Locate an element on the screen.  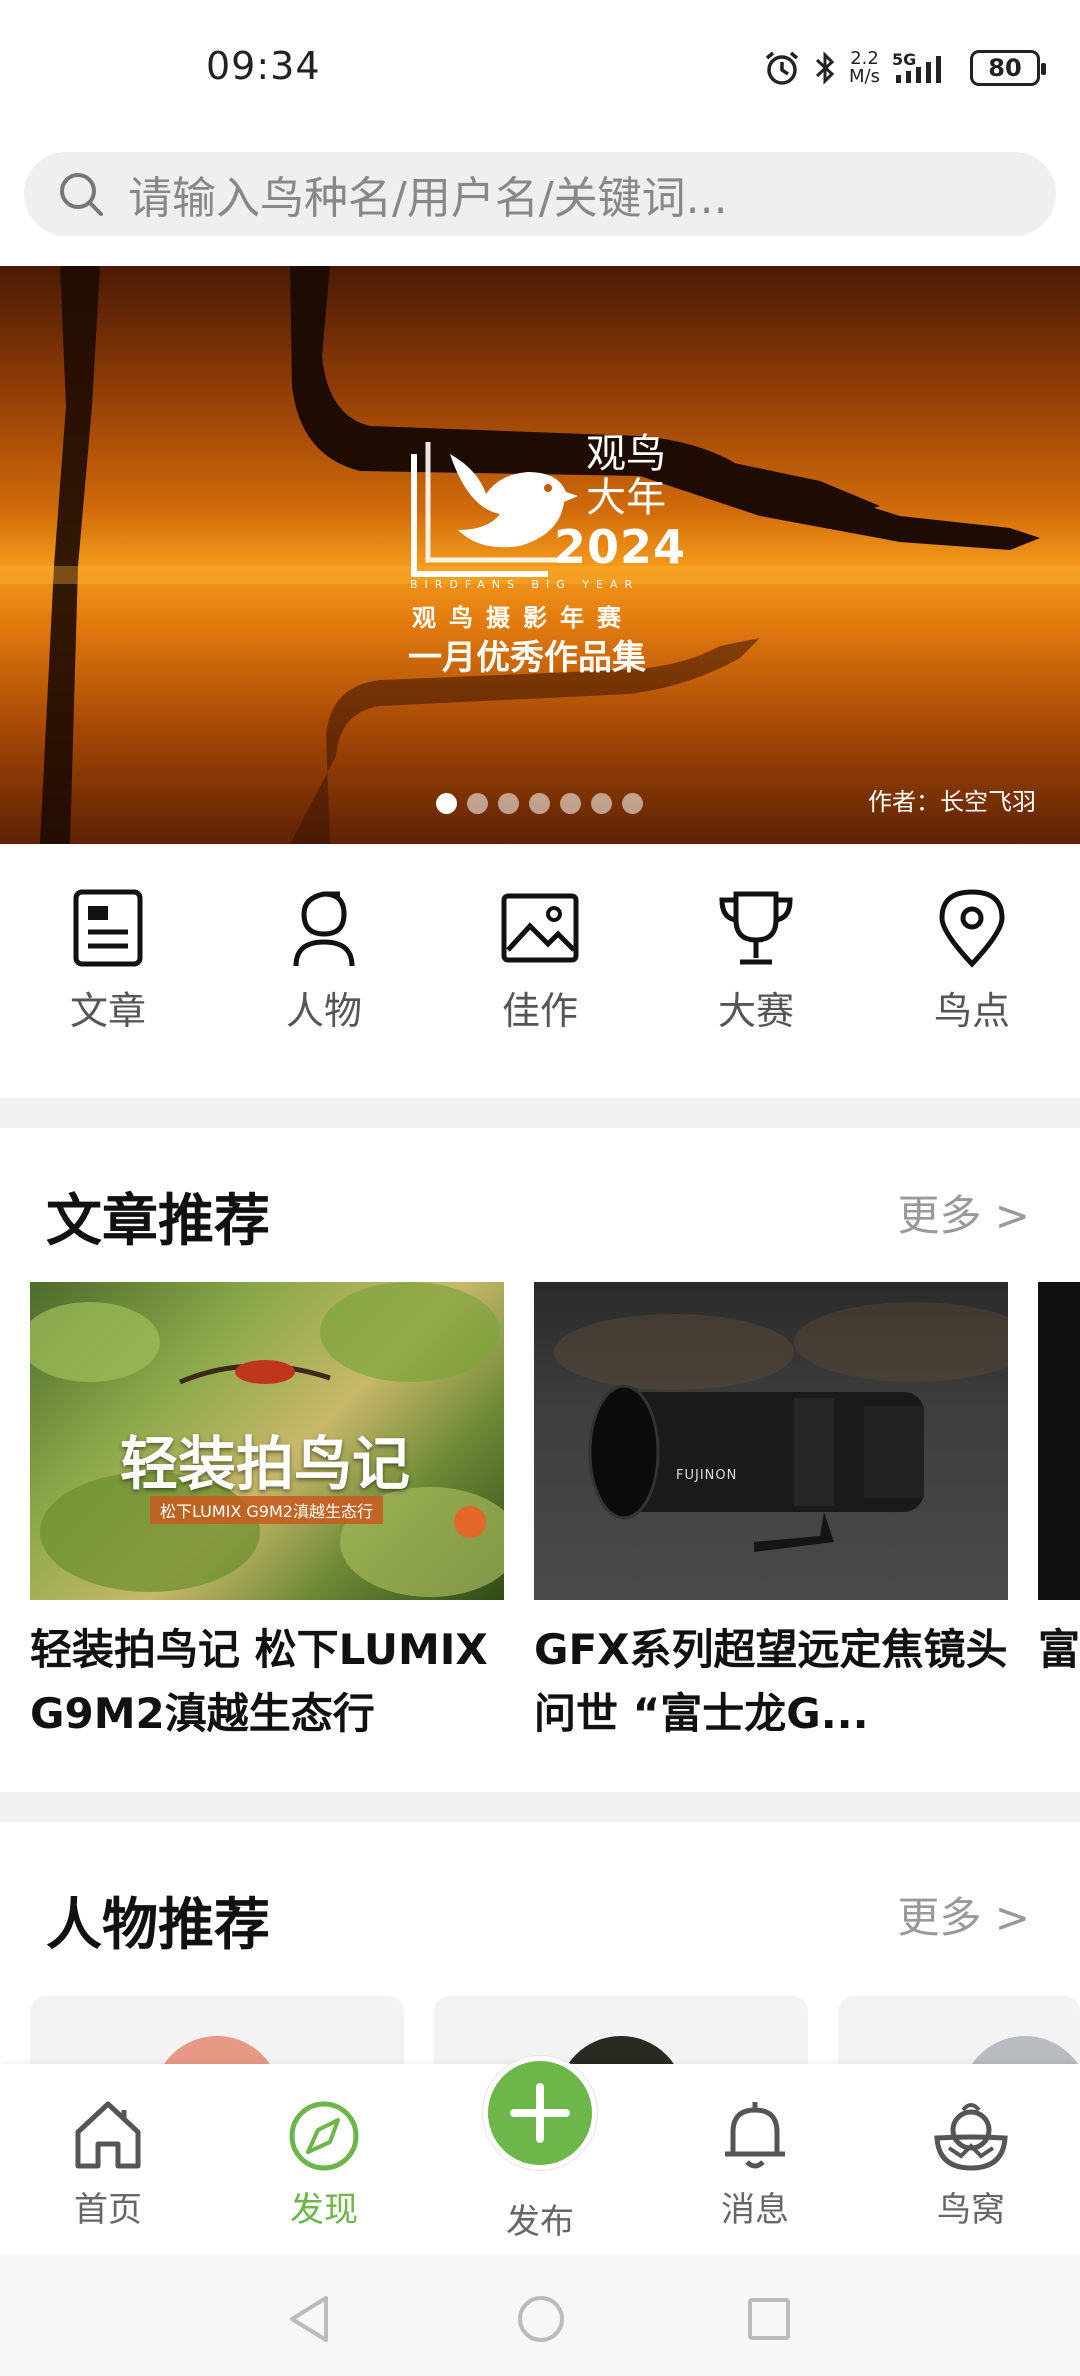
category-person: 人物 is located at coordinates (324, 961).